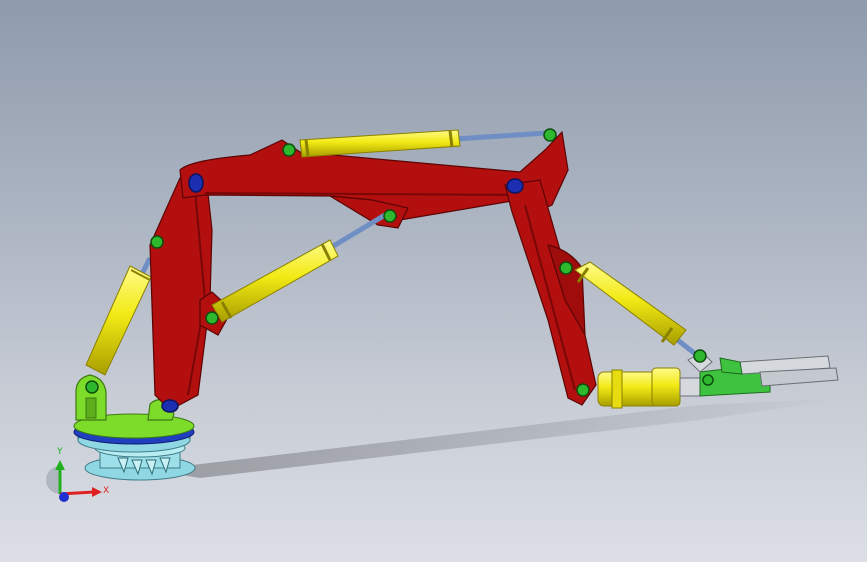  Describe the element at coordinates (500, 438) in the screenshot. I see `floor-shadow` at that location.